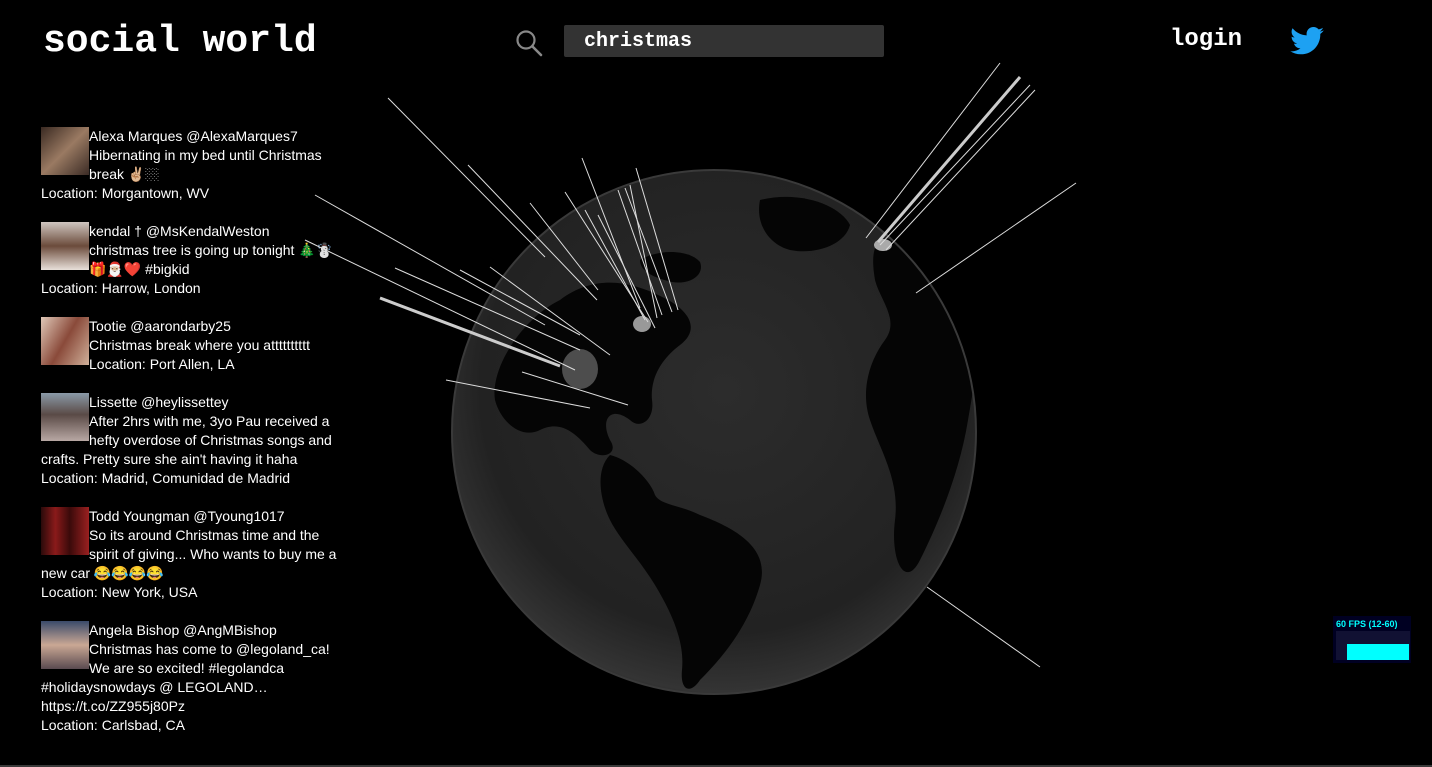  What do you see at coordinates (193, 136) in the screenshot?
I see `tweet-user: Alexa Marques @AlexaMarques7` at bounding box center [193, 136].